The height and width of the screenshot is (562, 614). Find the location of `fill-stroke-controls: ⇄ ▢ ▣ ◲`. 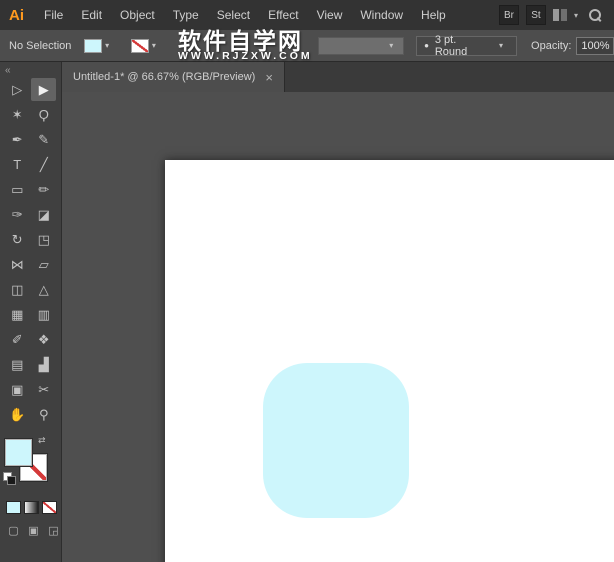

fill-stroke-controls: ⇄ ▢ ▣ ◲ is located at coordinates (30, 486).